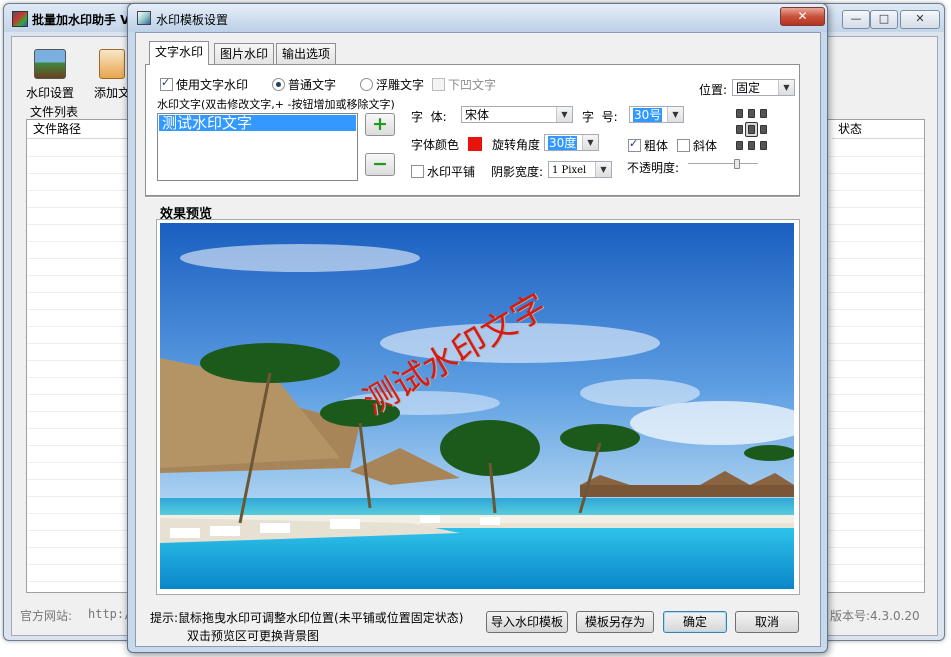  What do you see at coordinates (276, 104) in the screenshot?
I see `text-list-label: 水印文字(双击修改文字,+ -按钮增加或移除文字)` at bounding box center [276, 104].